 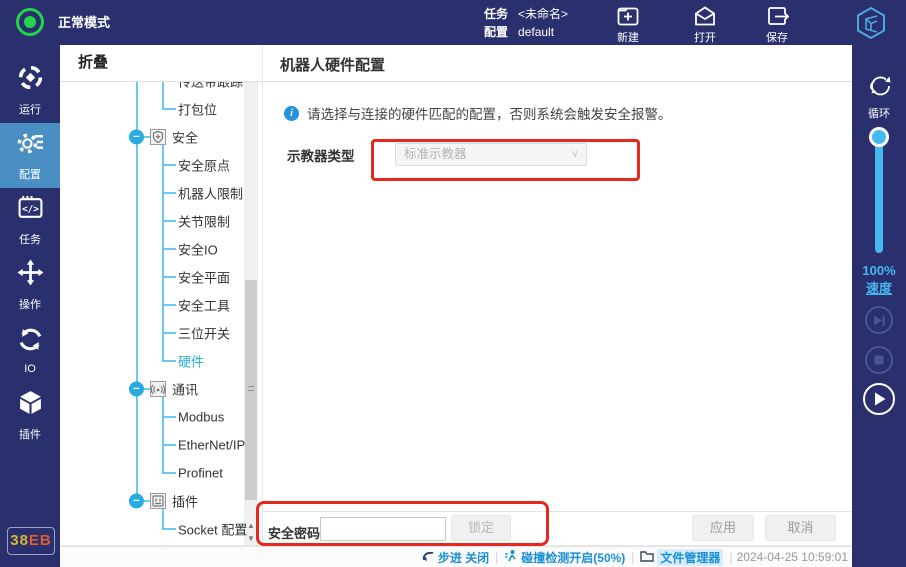 What do you see at coordinates (321, 156) in the screenshot?
I see `pendant-type-label: 示教器类型` at bounding box center [321, 156].